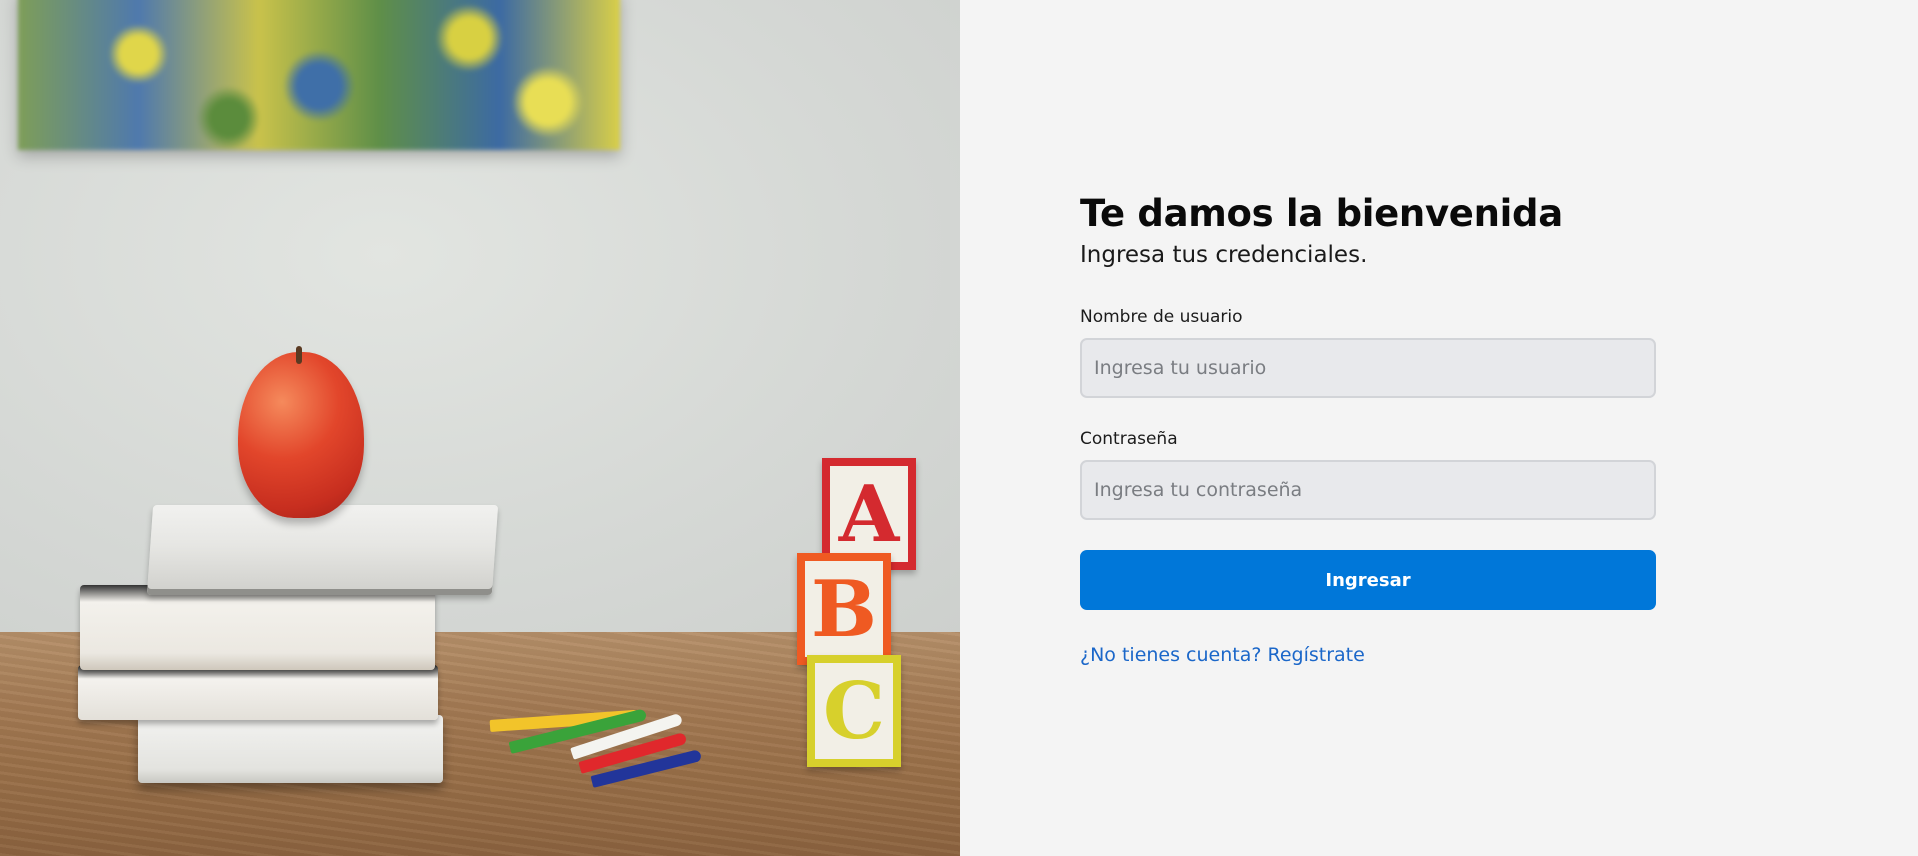  I want to click on username-input, so click(1368, 368).